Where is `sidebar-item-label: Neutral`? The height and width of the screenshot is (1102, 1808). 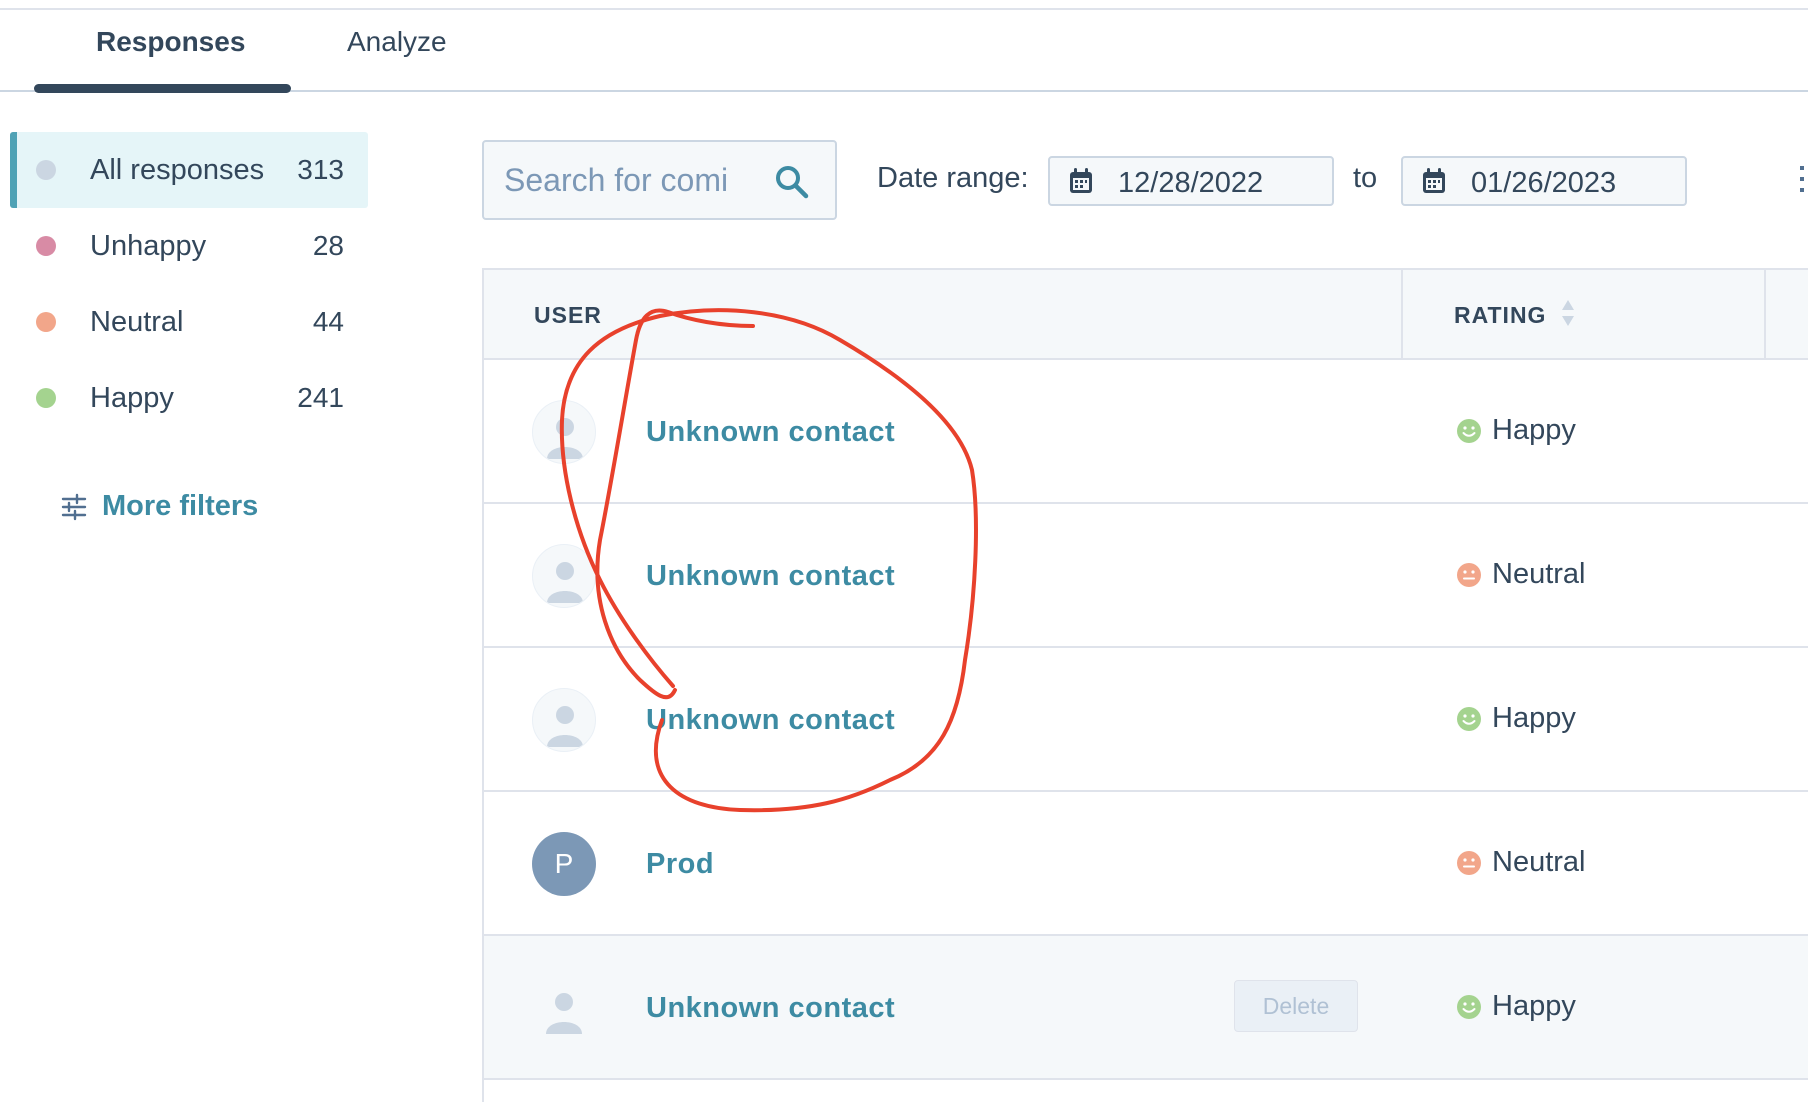 sidebar-item-label: Neutral is located at coordinates (137, 321).